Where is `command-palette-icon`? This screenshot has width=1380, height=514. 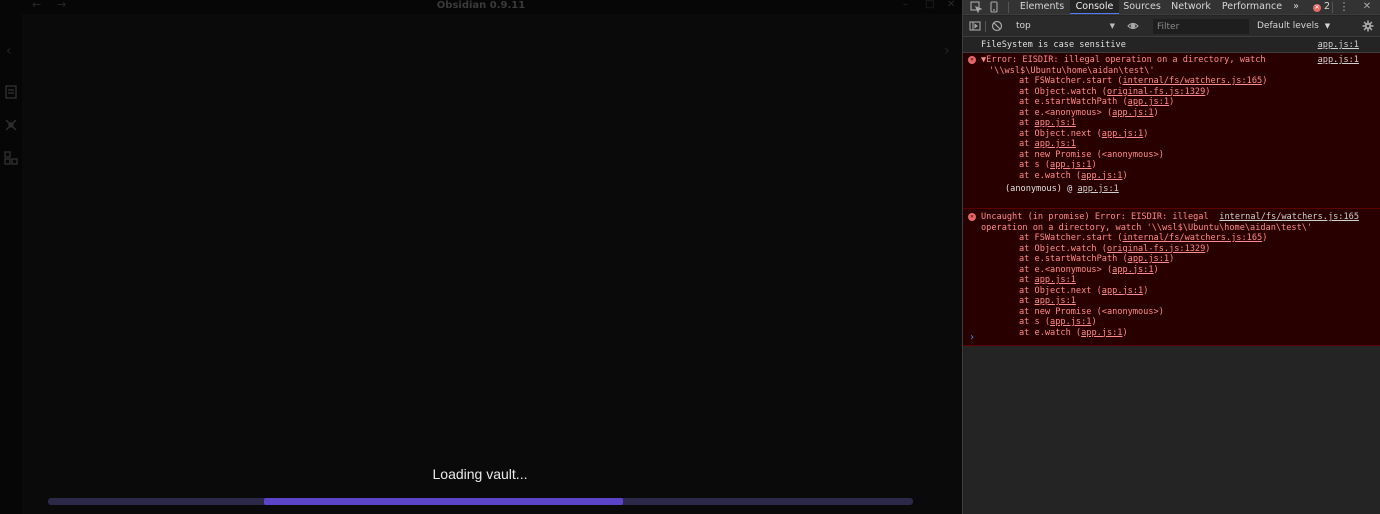
command-palette-icon is located at coordinates (11, 125).